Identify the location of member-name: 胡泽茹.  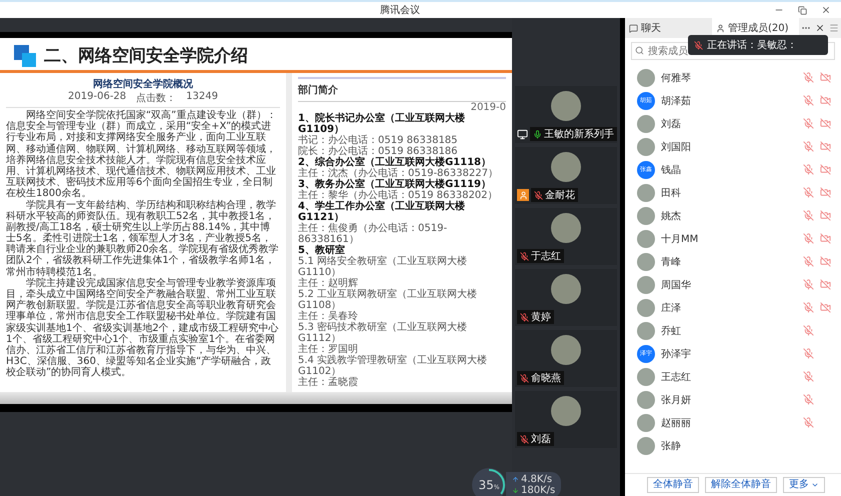
(676, 101).